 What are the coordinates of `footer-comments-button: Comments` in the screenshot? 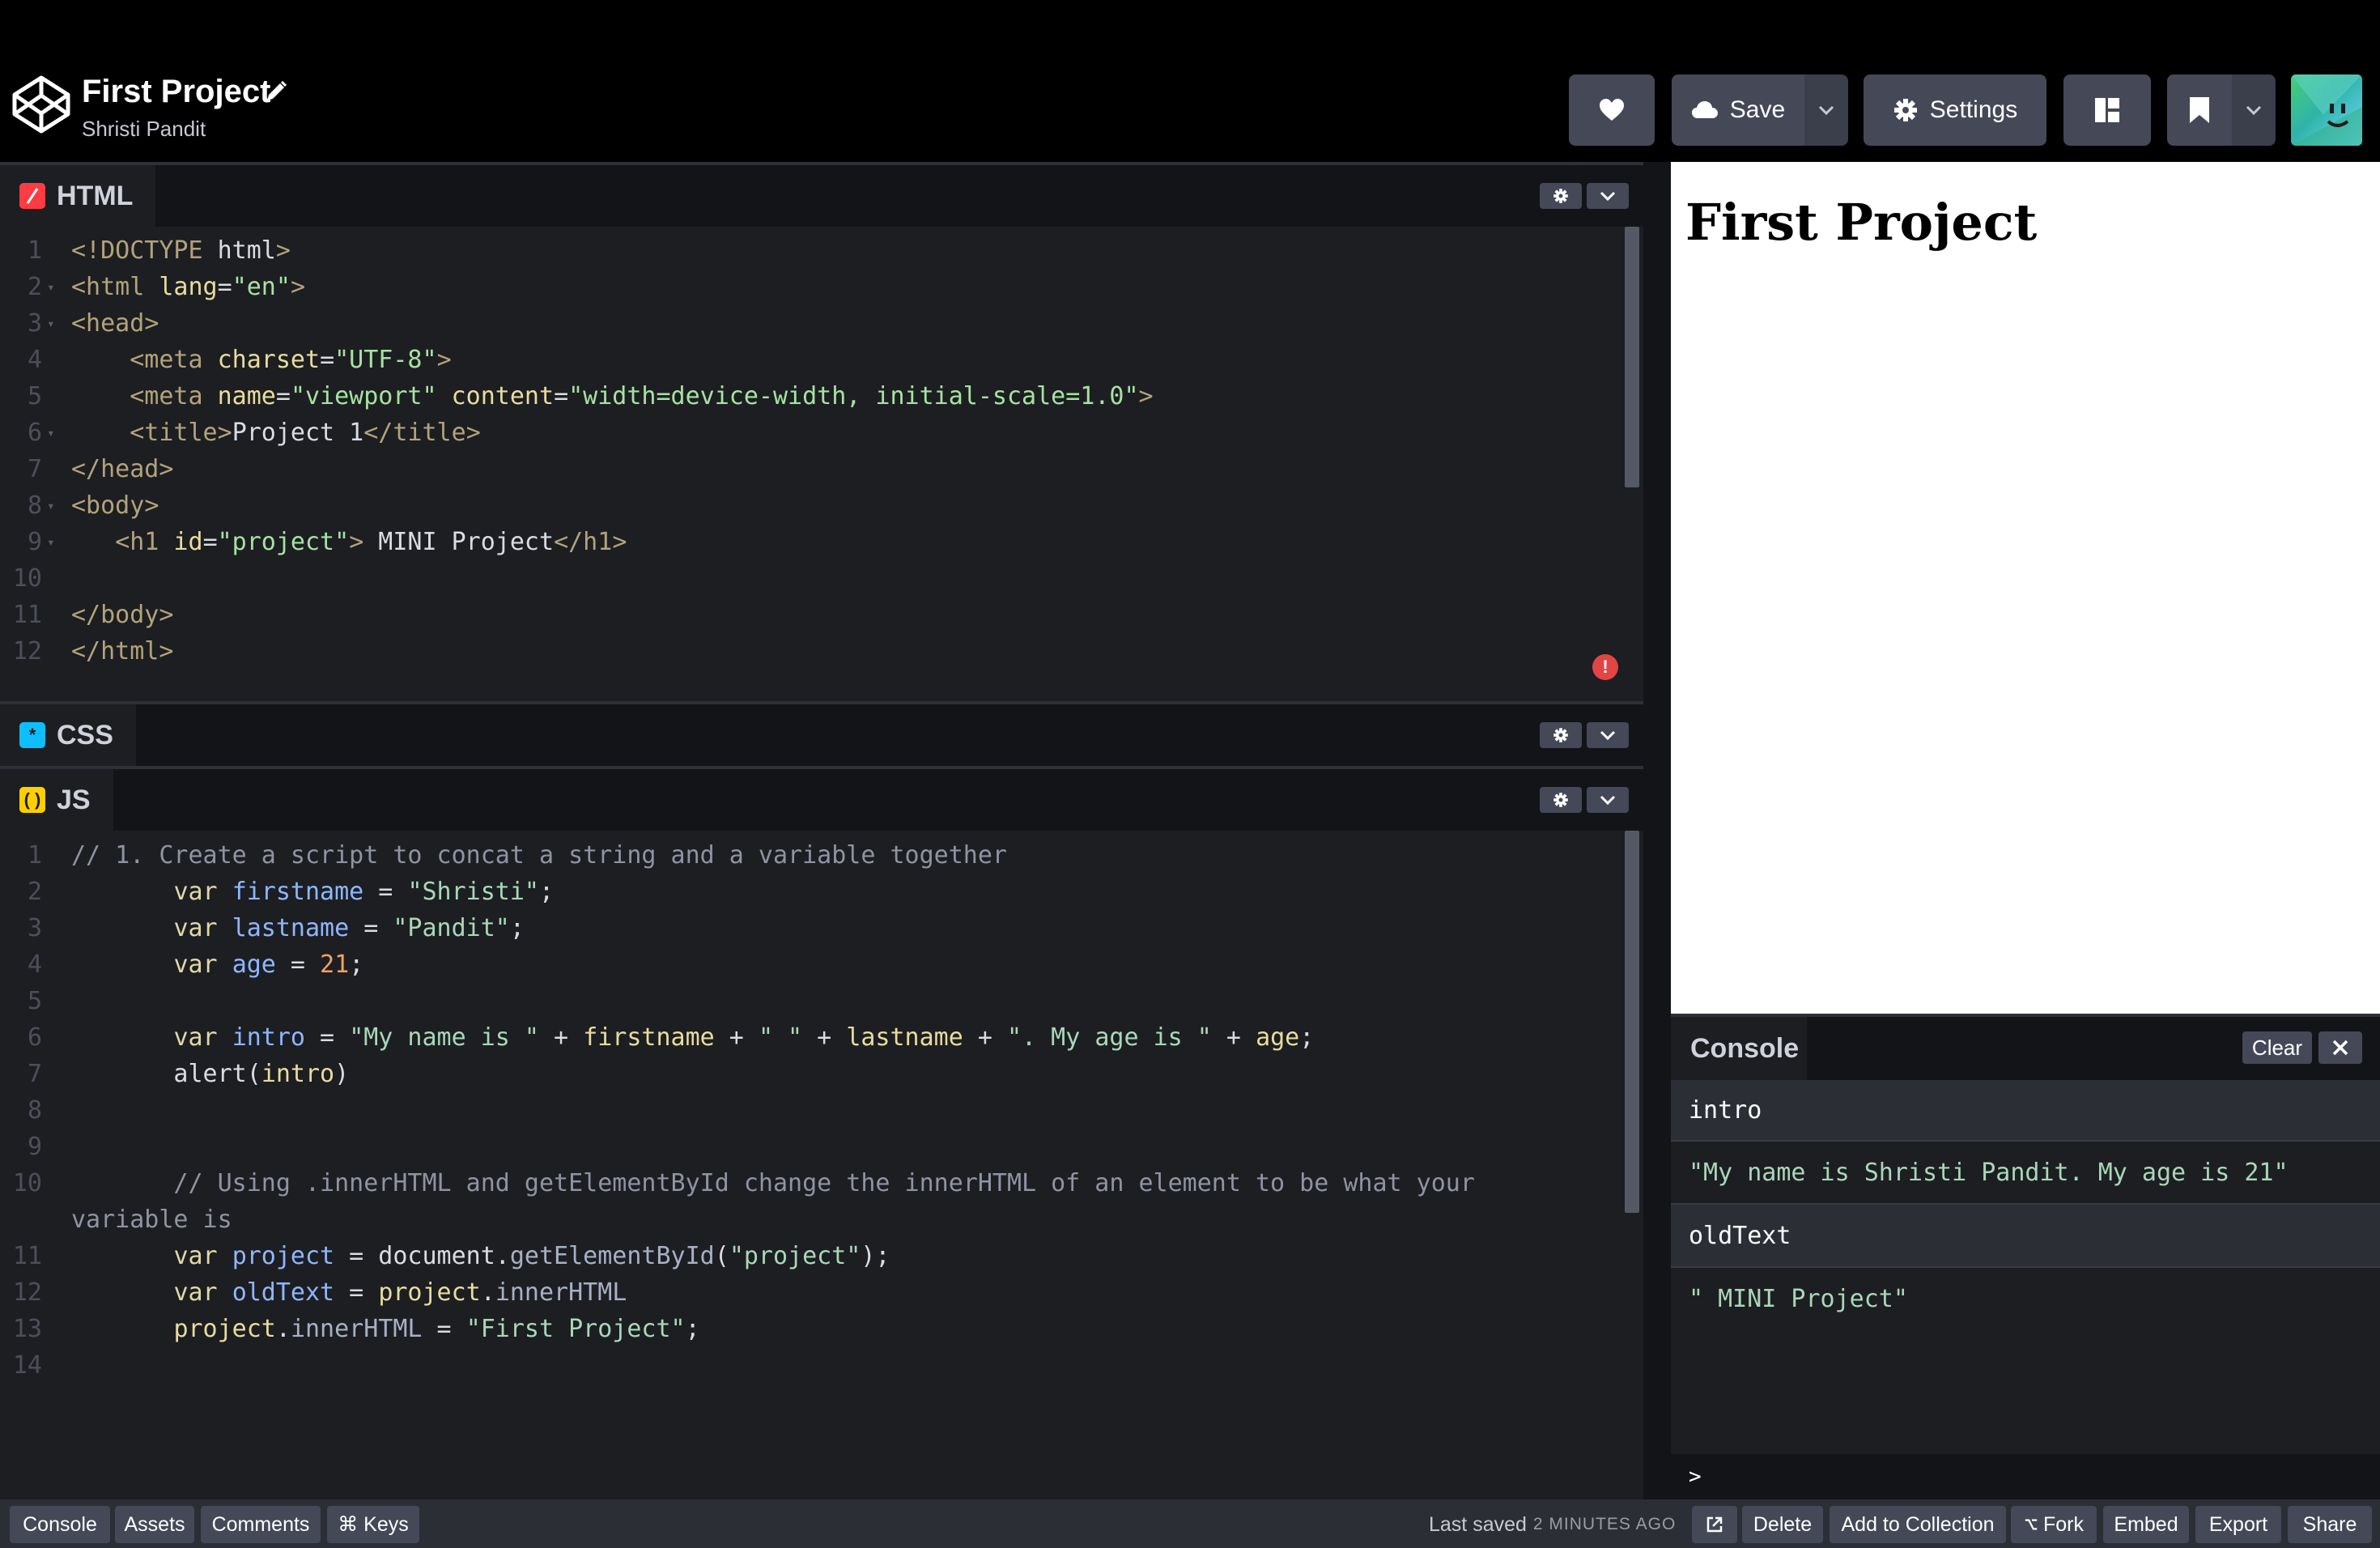 It's located at (261, 1524).